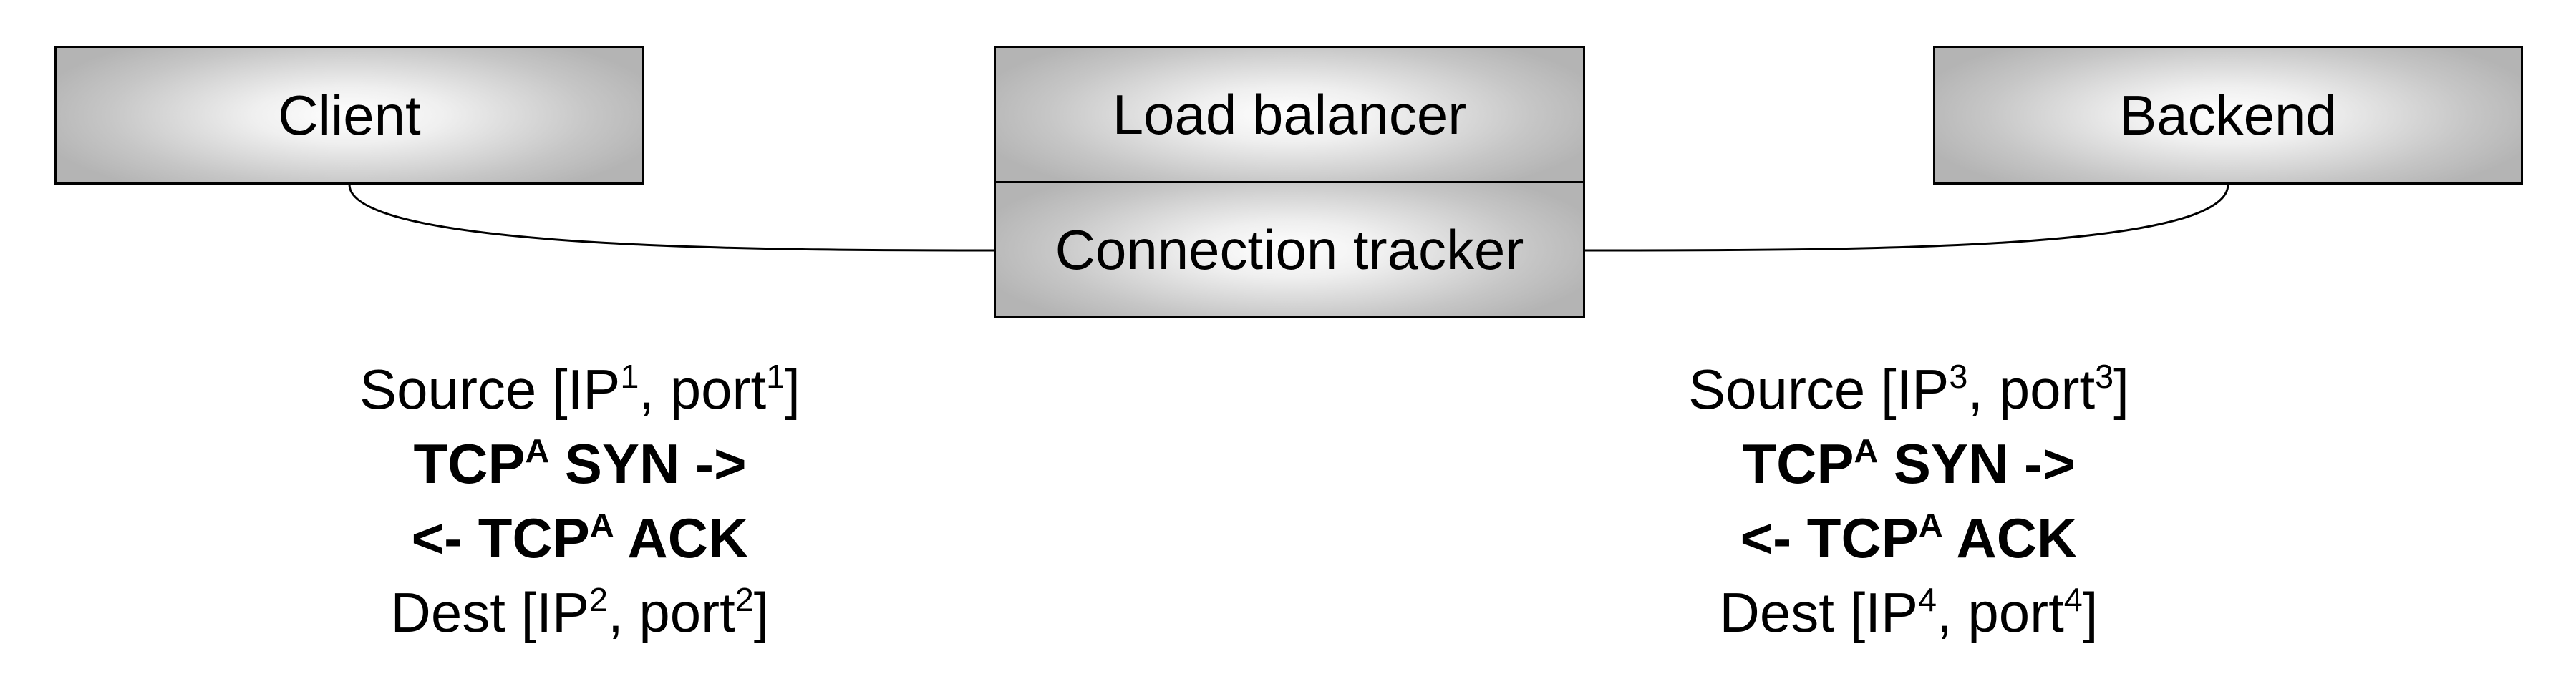 The height and width of the screenshot is (684, 2576). I want to click on backend-ack-line: <- TCPA ACK, so click(1909, 538).